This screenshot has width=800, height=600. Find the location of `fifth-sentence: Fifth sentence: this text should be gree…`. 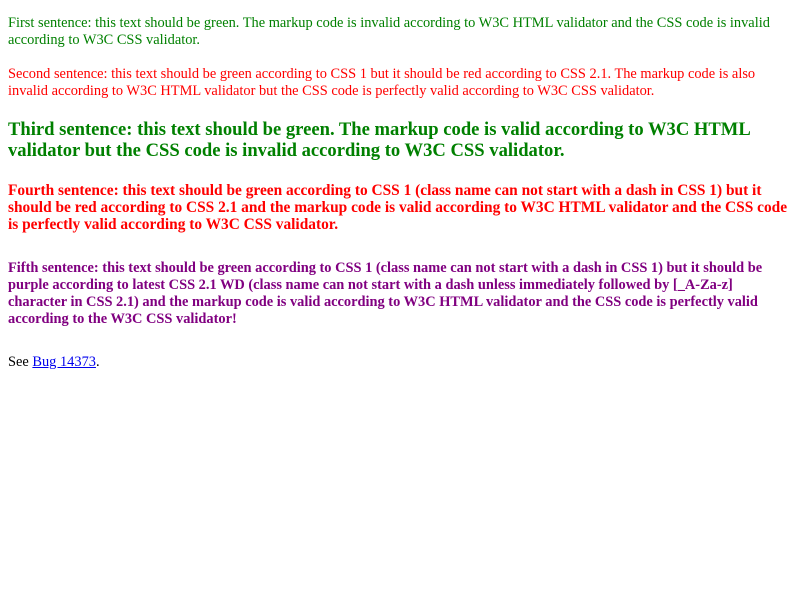

fifth-sentence: Fifth sentence: this text should be gree… is located at coordinates (385, 293).